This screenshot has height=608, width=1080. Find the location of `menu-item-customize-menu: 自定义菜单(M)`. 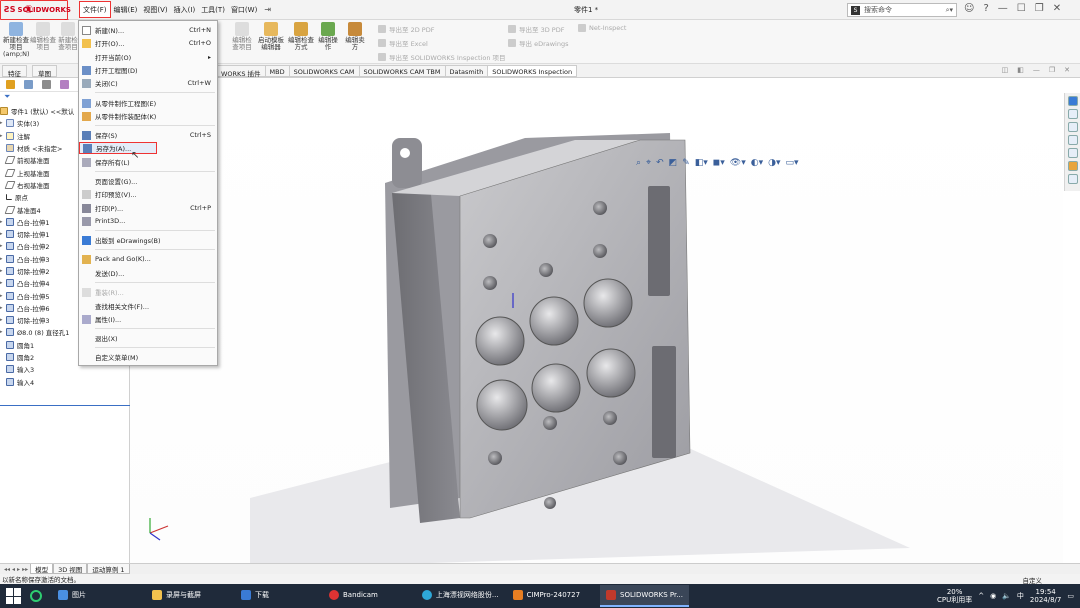

menu-item-customize-menu: 自定义菜单(M) is located at coordinates (148, 357).